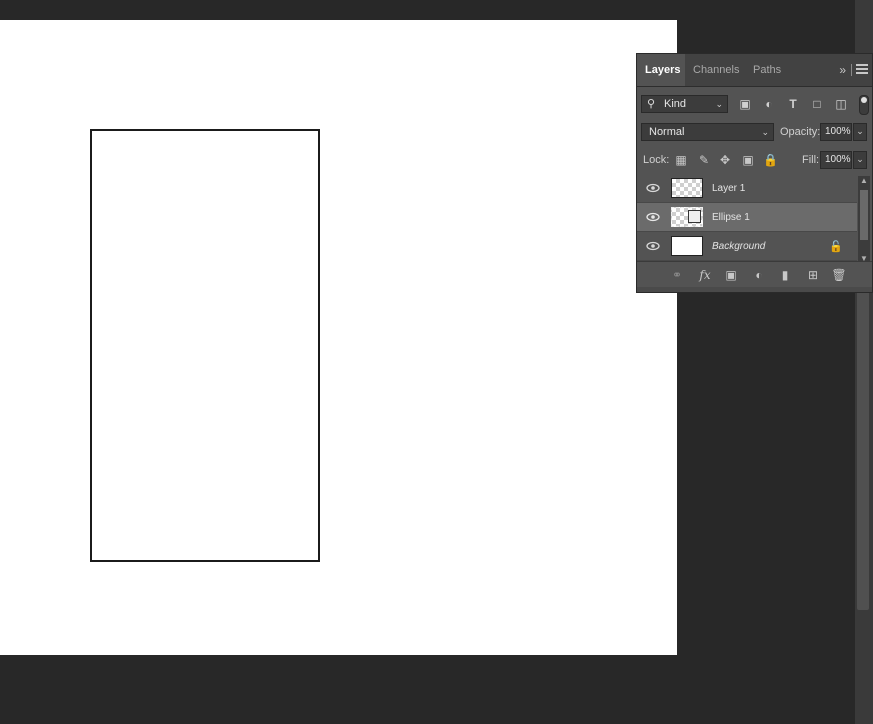 The height and width of the screenshot is (724, 873). I want to click on group-folder-icon: ▮, so click(785, 275).